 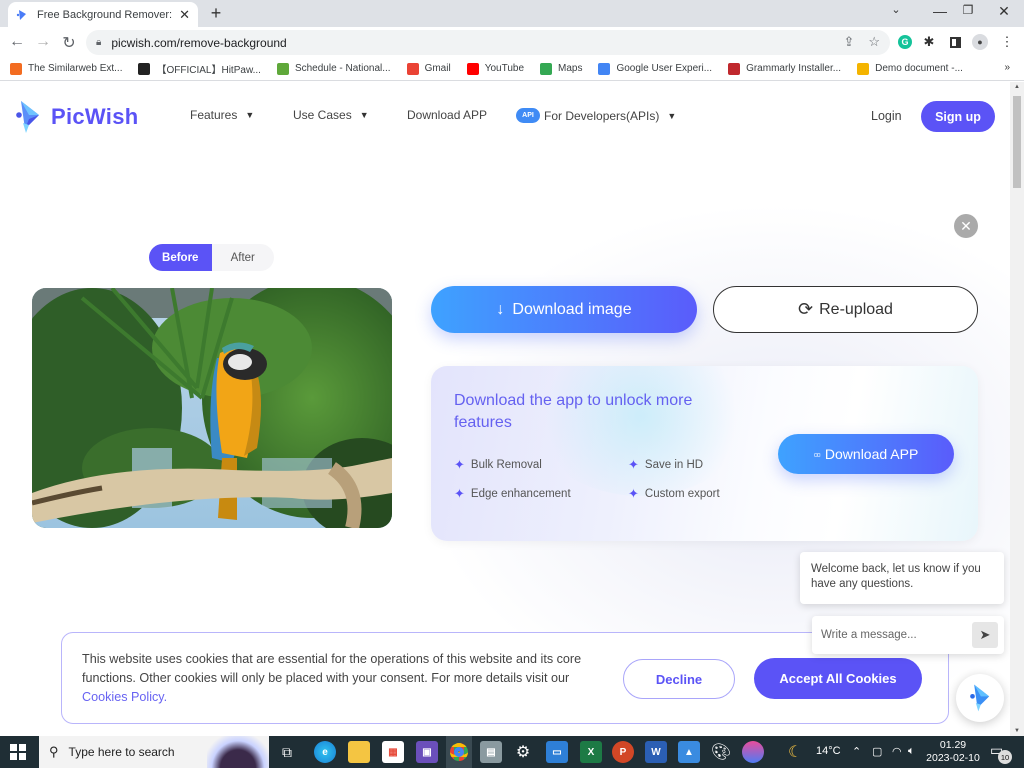 What do you see at coordinates (980, 42) in the screenshot?
I see `profile-avatar-icon: ●` at bounding box center [980, 42].